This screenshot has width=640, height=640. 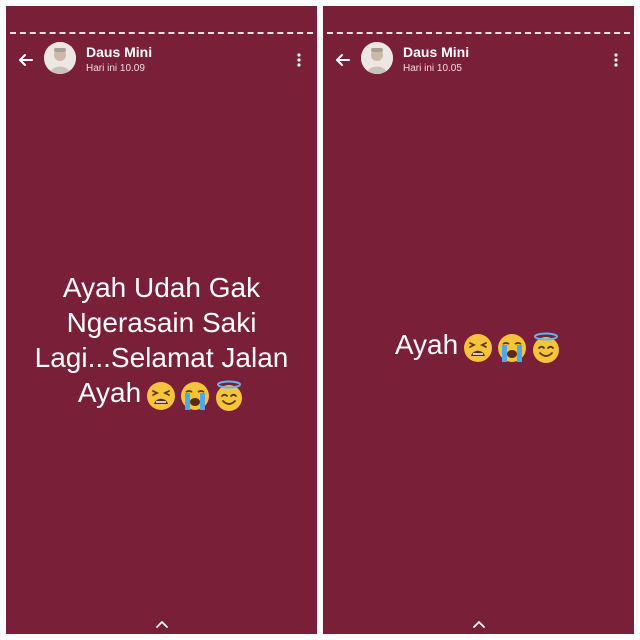 What do you see at coordinates (426, 344) in the screenshot?
I see `story-text: Ayah` at bounding box center [426, 344].